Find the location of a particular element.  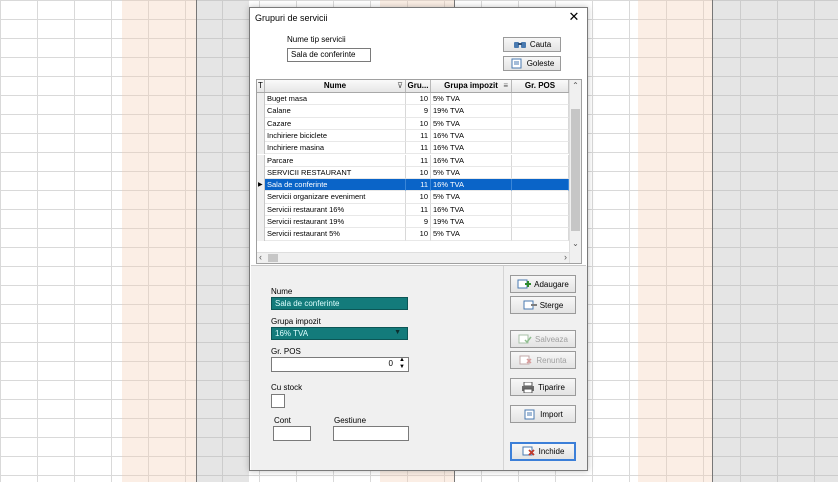

tax-group-column-header: Grupa impozit ≡ is located at coordinates (471, 86).